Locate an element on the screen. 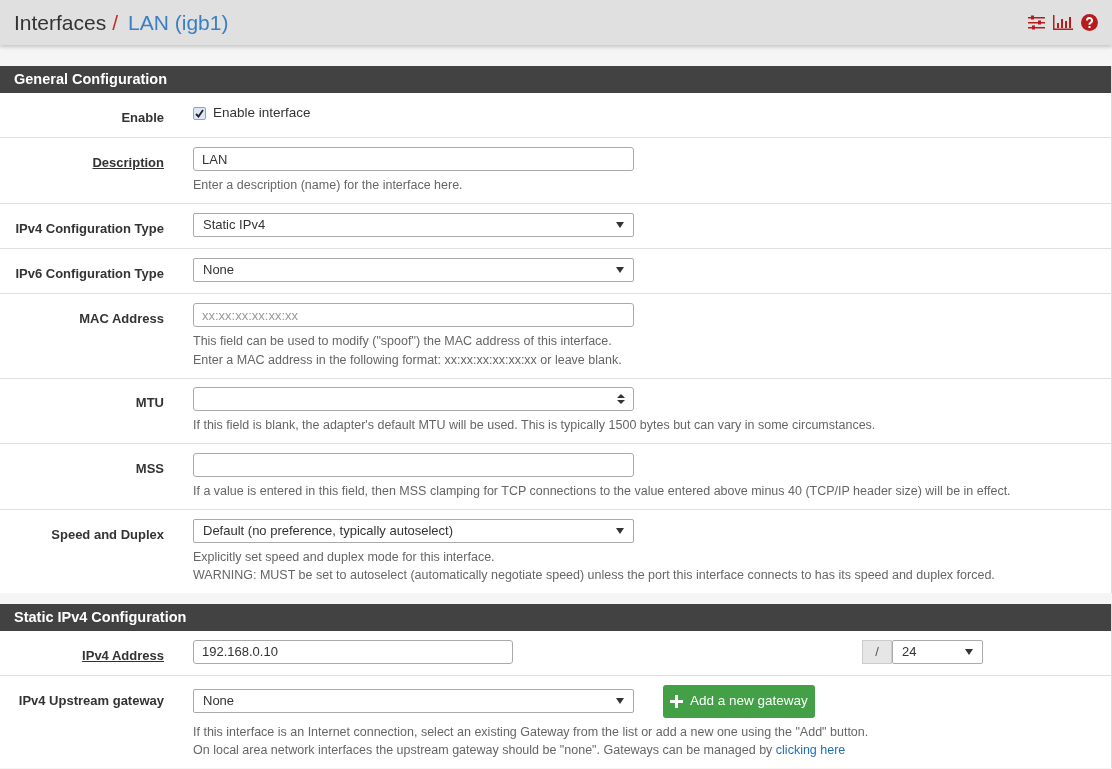 This screenshot has width=1112, height=769. help-text: Explicitly set speed and duplex mode for this interface. is located at coordinates (344, 557).